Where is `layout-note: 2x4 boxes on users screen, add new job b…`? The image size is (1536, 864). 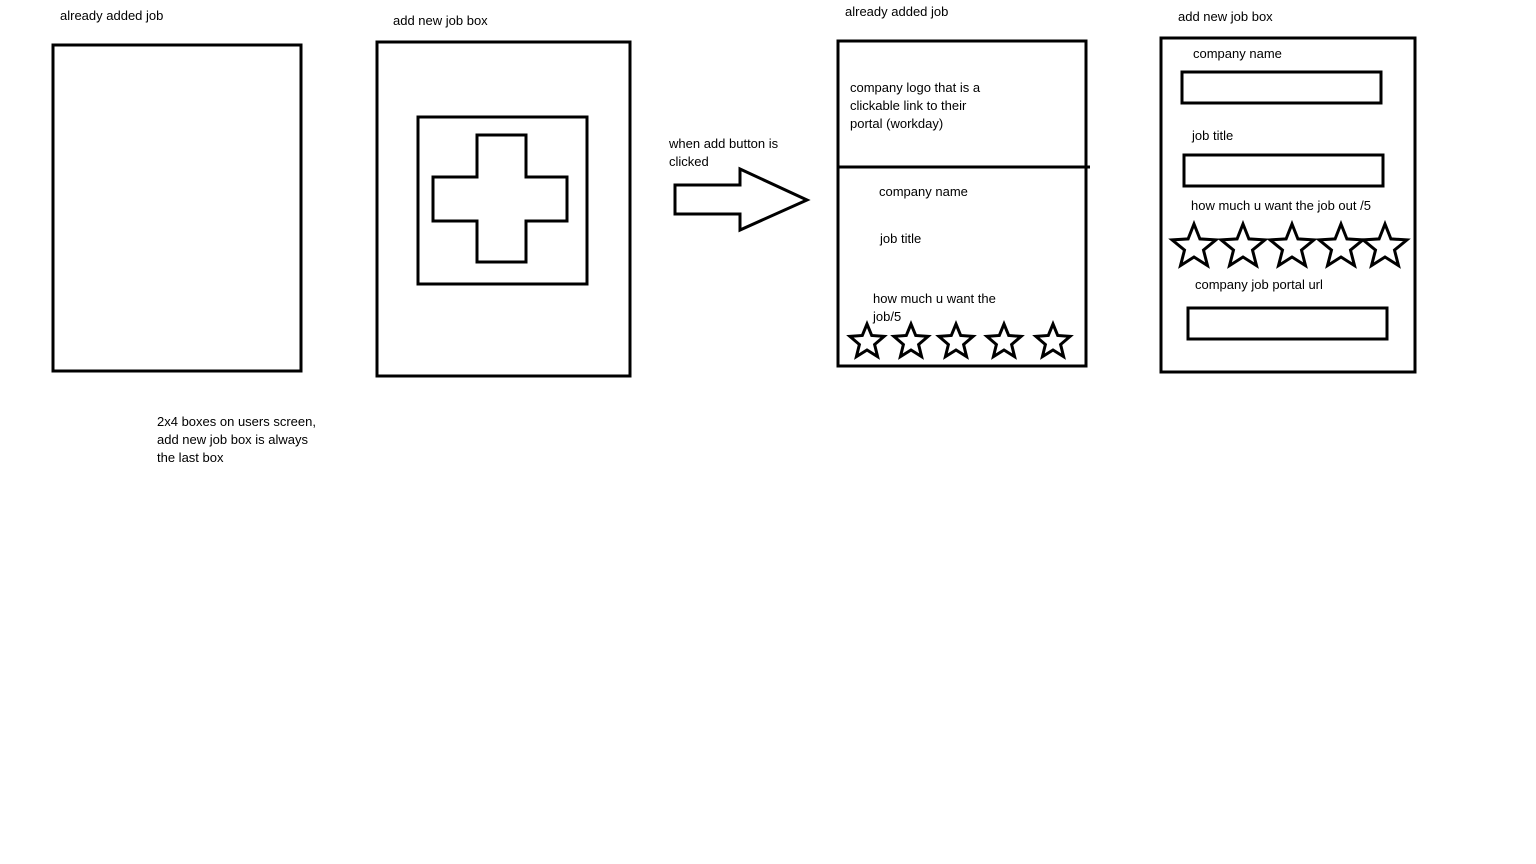
layout-note: 2x4 boxes on users screen, add new job b… is located at coordinates (236, 439).